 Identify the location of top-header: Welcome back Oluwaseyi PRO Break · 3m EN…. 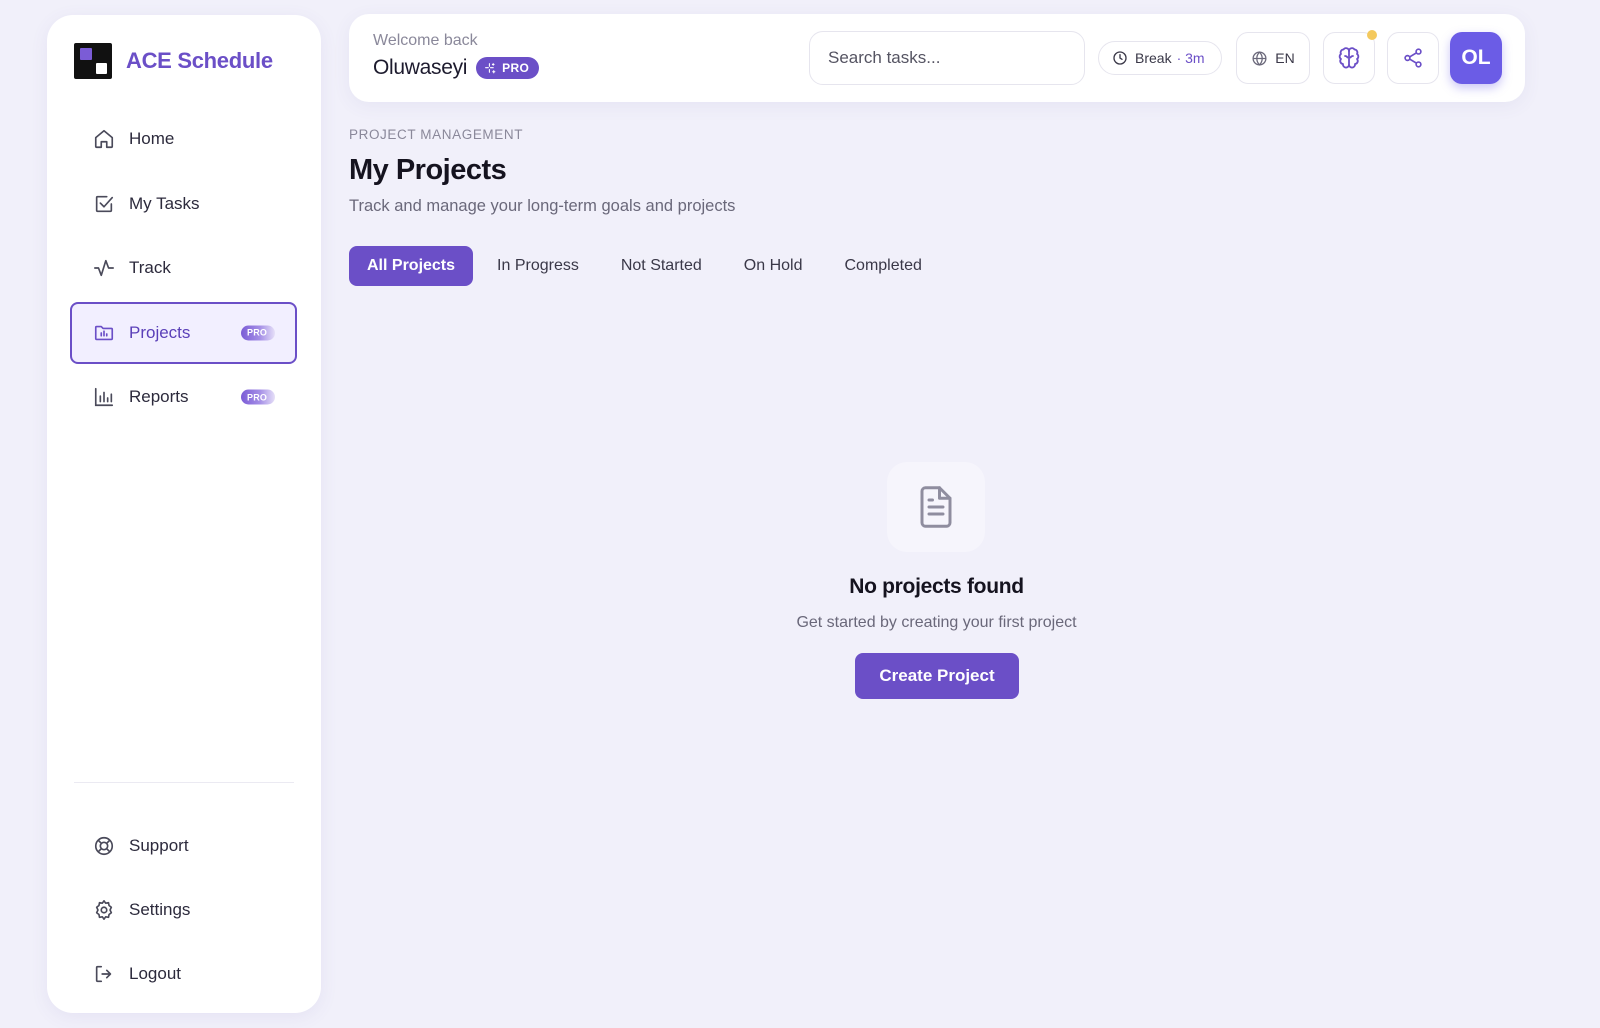
(937, 58).